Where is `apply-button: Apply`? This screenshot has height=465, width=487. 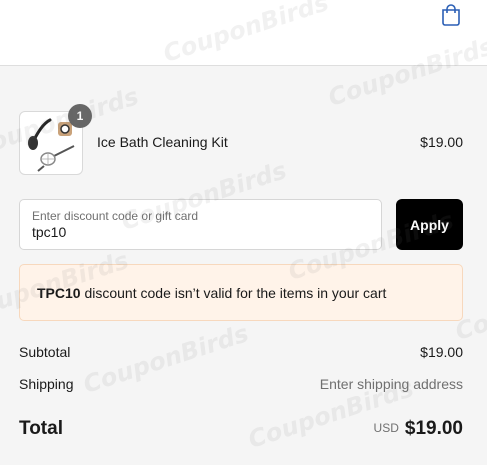 apply-button: Apply is located at coordinates (429, 224).